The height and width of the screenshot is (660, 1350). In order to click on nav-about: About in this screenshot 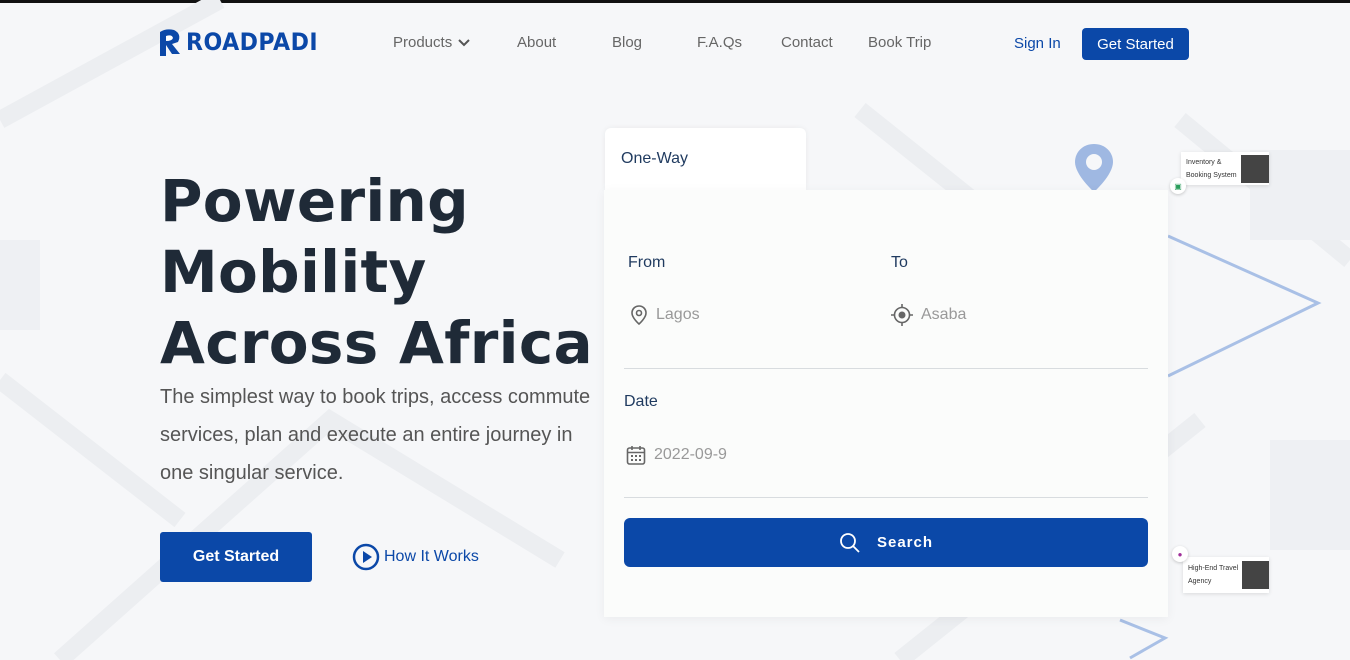, I will do `click(536, 42)`.